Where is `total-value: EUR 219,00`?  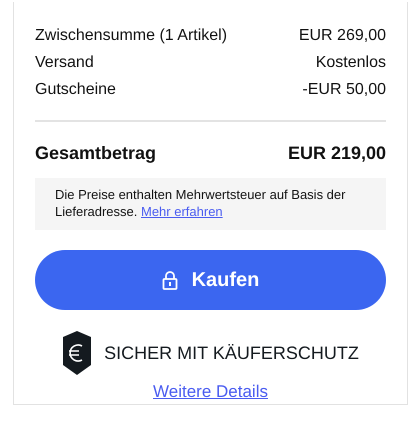 total-value: EUR 219,00 is located at coordinates (337, 153).